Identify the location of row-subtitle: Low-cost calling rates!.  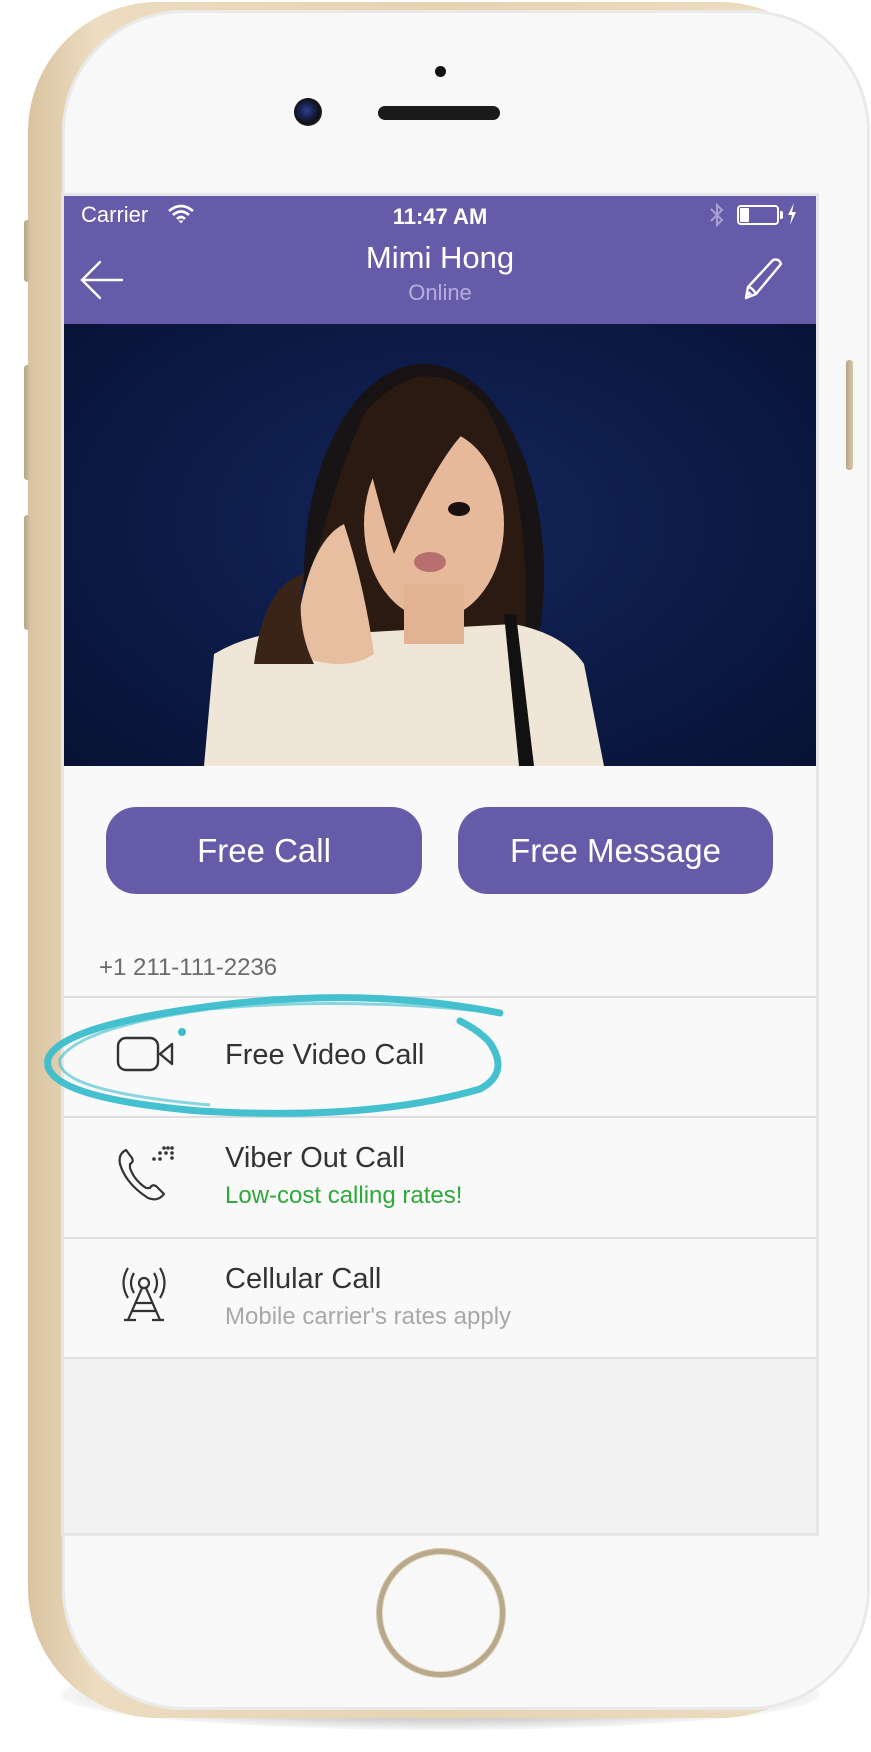
(344, 1195).